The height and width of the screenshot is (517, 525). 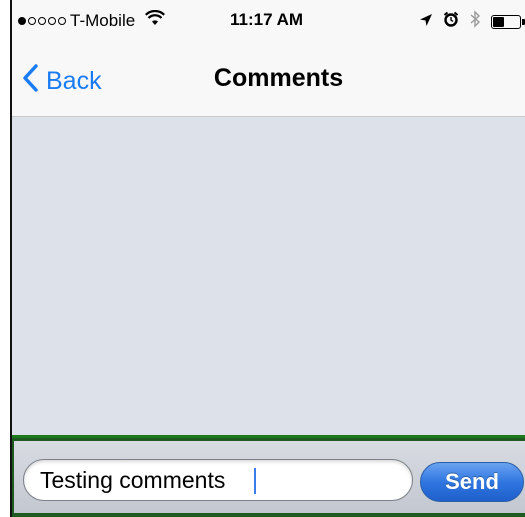 What do you see at coordinates (472, 482) in the screenshot?
I see `send-button: Send` at bounding box center [472, 482].